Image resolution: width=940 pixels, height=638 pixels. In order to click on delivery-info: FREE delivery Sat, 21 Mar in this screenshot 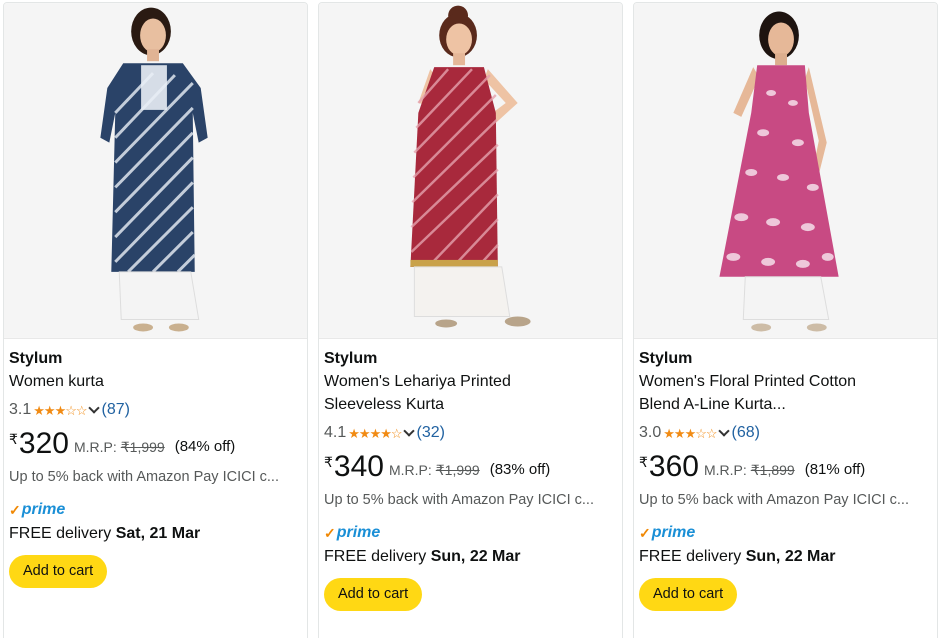, I will do `click(155, 534)`.